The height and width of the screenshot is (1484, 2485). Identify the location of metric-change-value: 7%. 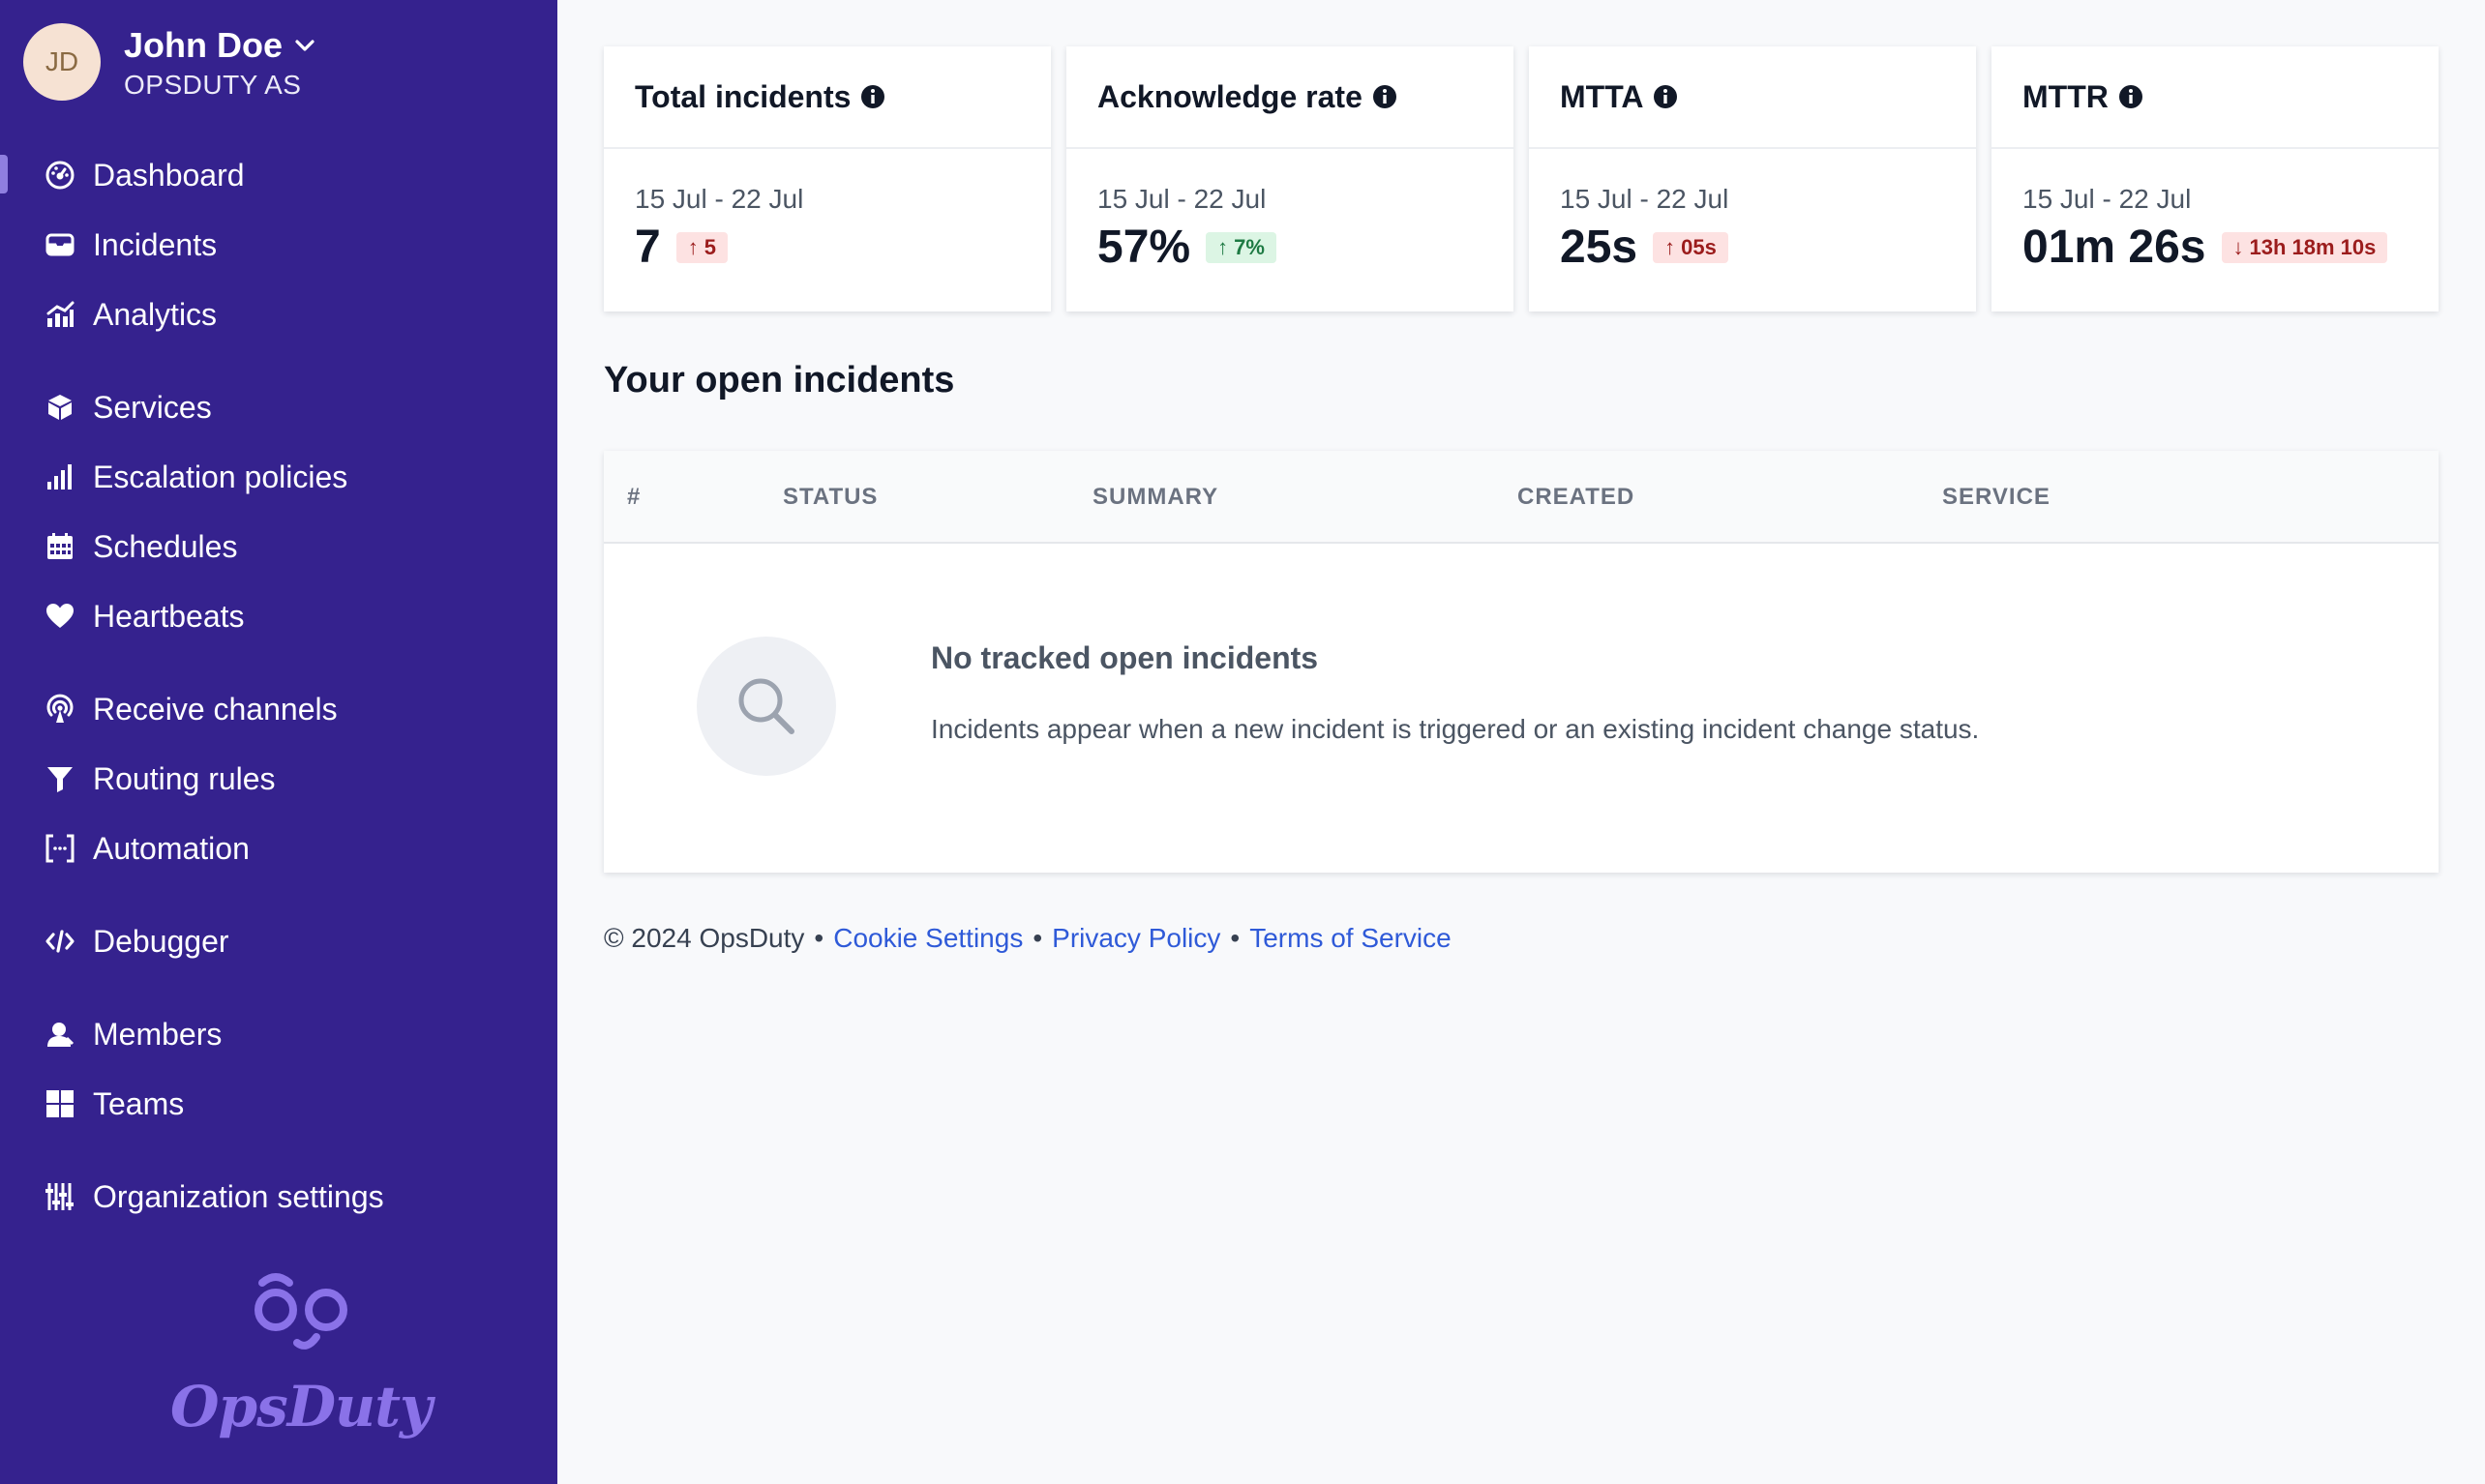
(1250, 246).